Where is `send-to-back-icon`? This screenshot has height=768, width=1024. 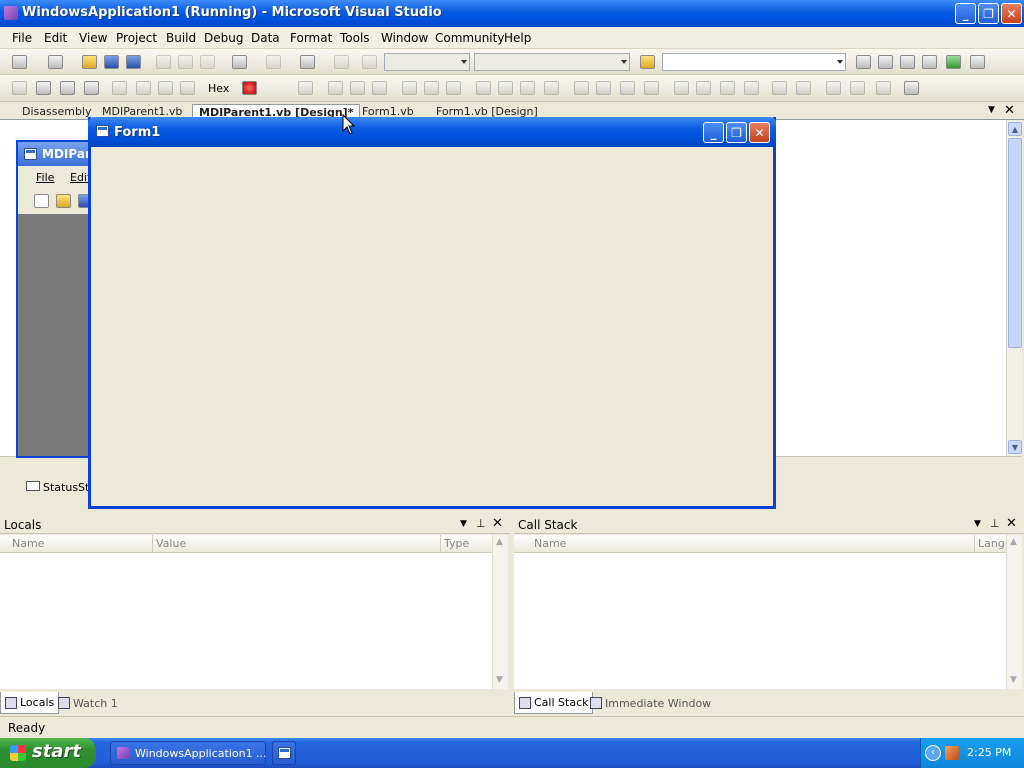 send-to-back-icon is located at coordinates (857, 88).